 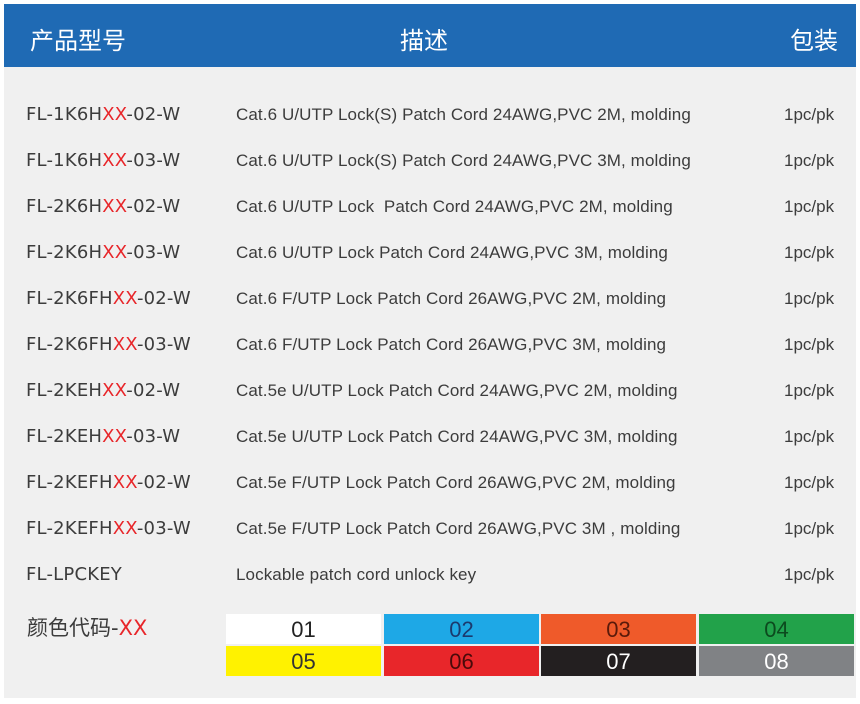 I want to click on model-number: FL-2K6FHXX-02-W, so click(x=108, y=299).